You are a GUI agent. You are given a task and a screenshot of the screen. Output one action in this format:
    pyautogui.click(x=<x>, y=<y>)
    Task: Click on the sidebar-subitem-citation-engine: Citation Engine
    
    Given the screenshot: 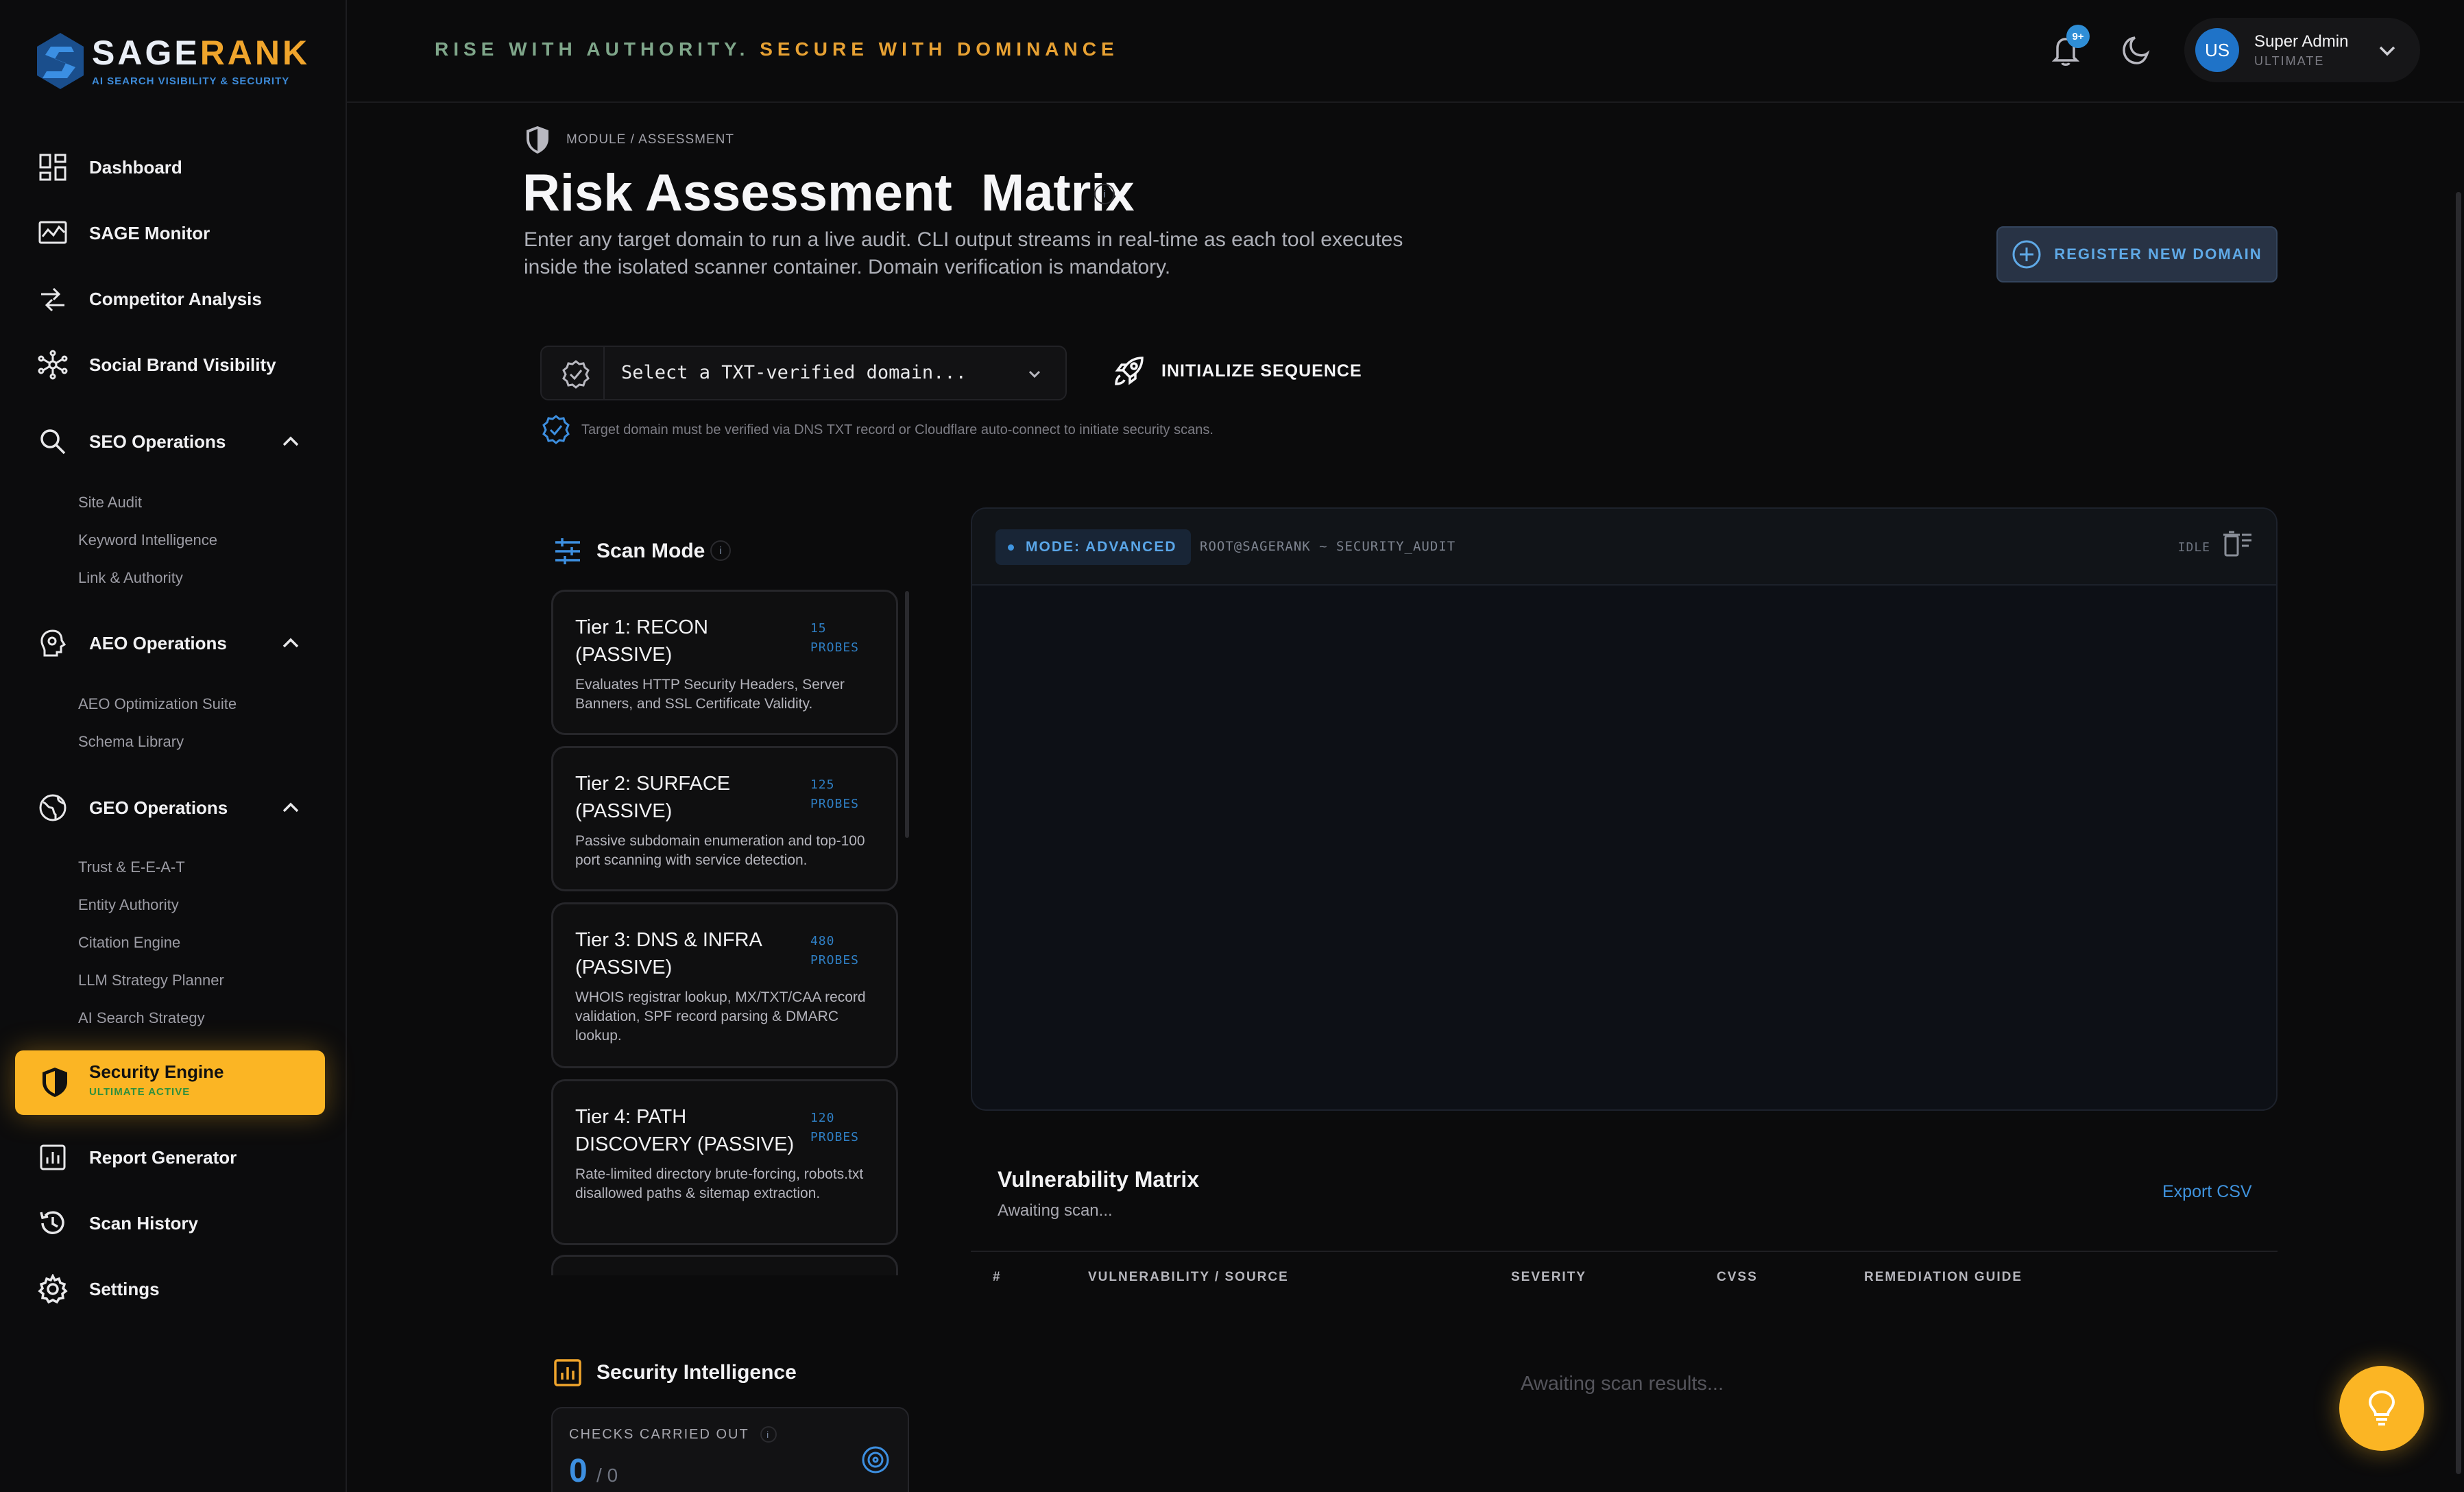 What is the action you would take?
    pyautogui.click(x=129, y=943)
    